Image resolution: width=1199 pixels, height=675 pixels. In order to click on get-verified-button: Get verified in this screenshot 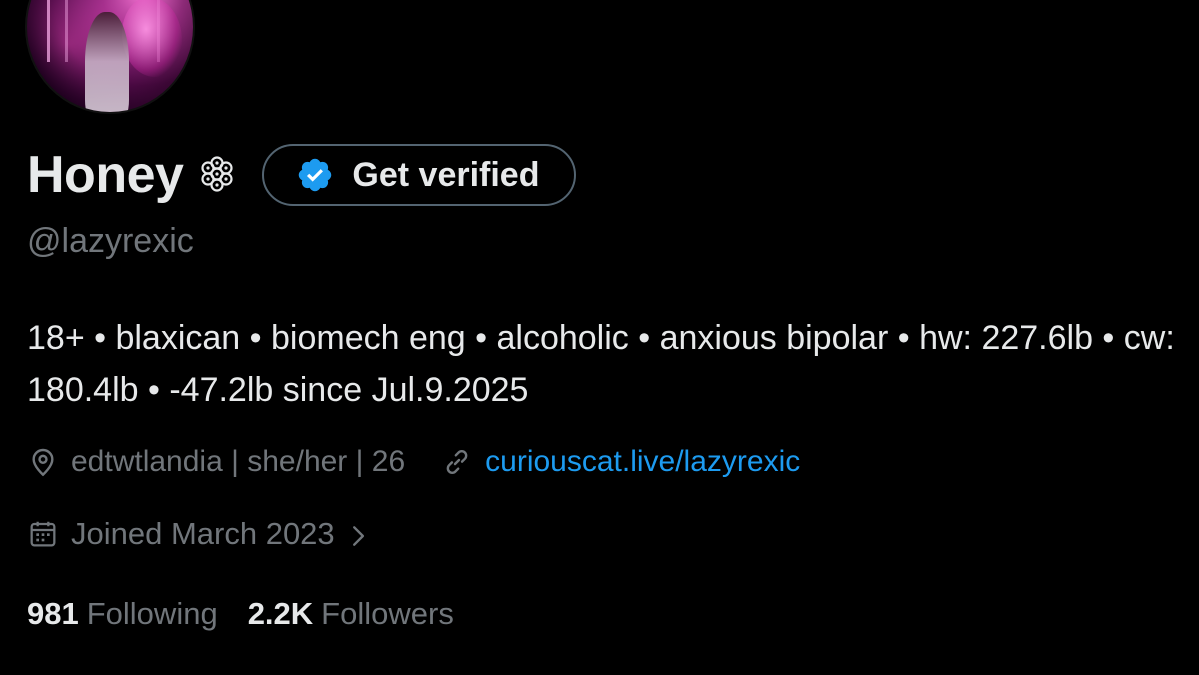, I will do `click(419, 175)`.